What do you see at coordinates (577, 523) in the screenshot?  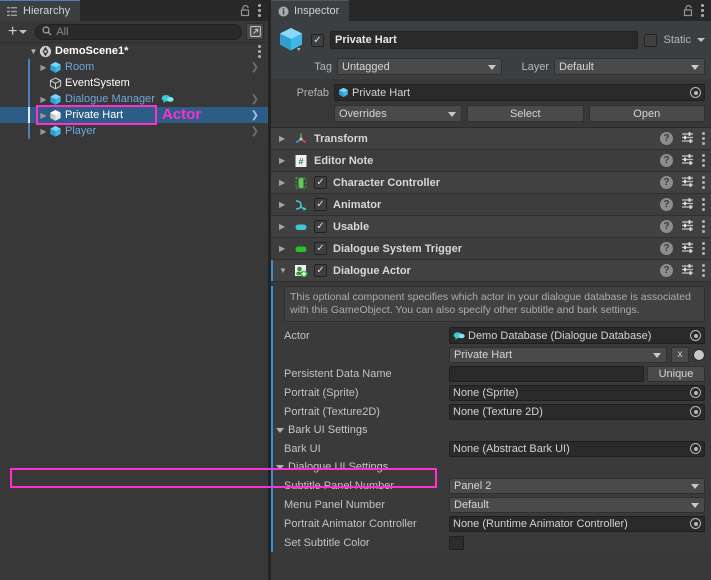 I see `portrait-animator-controller-field: None (Runtime Animator Controller)` at bounding box center [577, 523].